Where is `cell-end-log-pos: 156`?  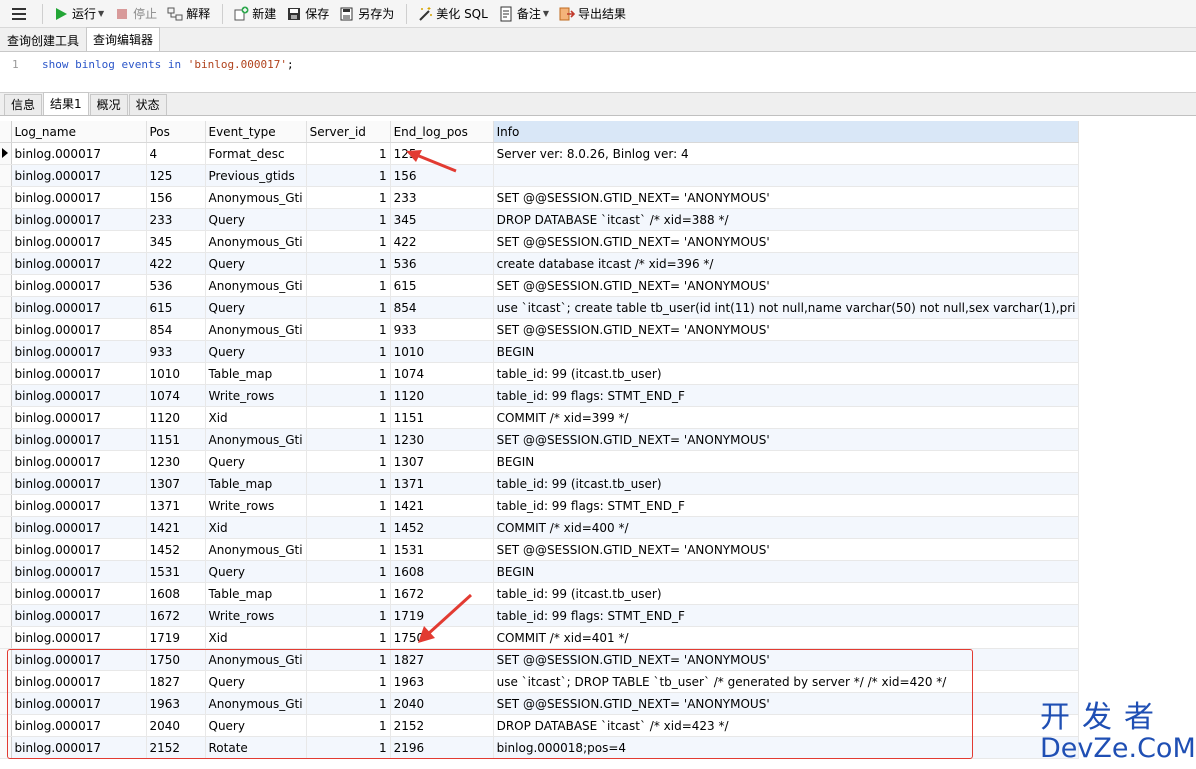 cell-end-log-pos: 156 is located at coordinates (442, 175).